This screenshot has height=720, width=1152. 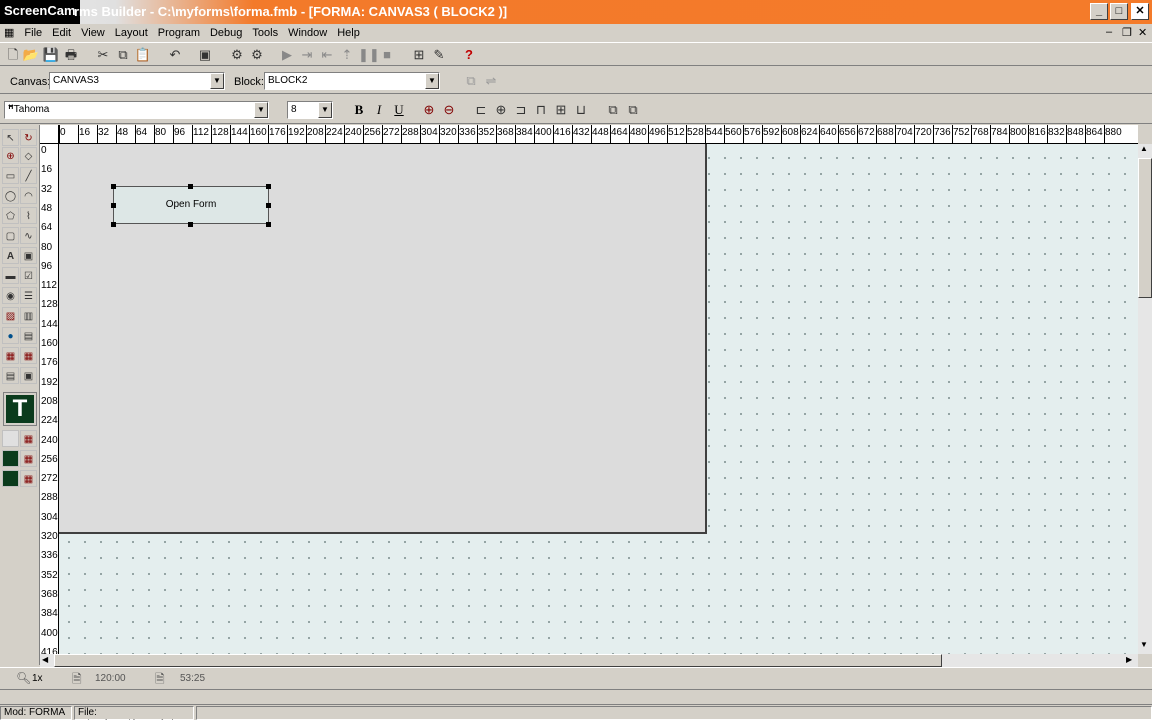 What do you see at coordinates (1109, 32) in the screenshot?
I see `mdi-minimize-icon: –` at bounding box center [1109, 32].